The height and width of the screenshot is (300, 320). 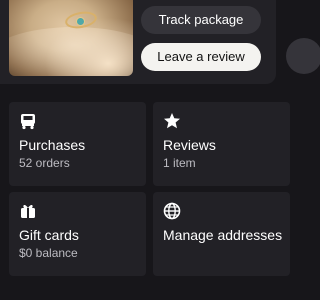 I want to click on tile-manage-addresses: Manage addresses, so click(x=221, y=234).